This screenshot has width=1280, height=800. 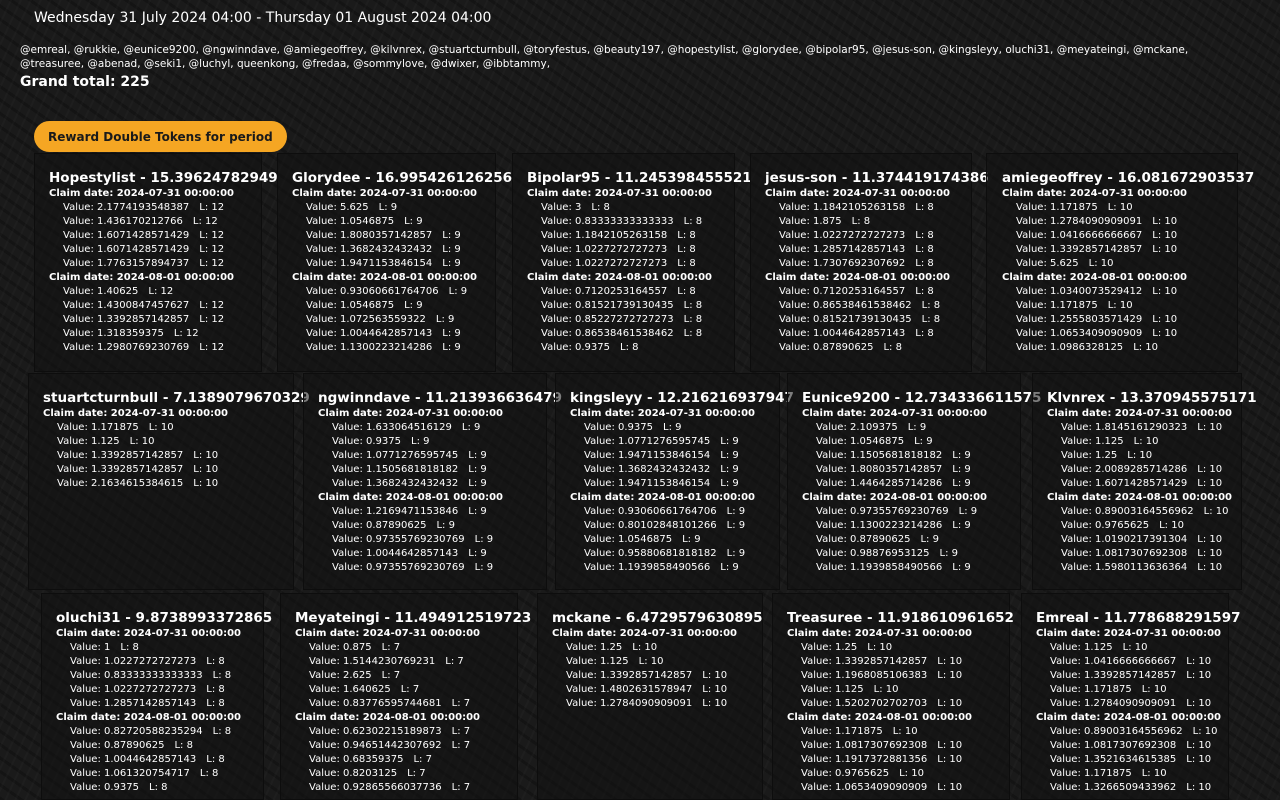 What do you see at coordinates (650, 525) in the screenshot?
I see `value-text: Value: 0.80102848101266` at bounding box center [650, 525].